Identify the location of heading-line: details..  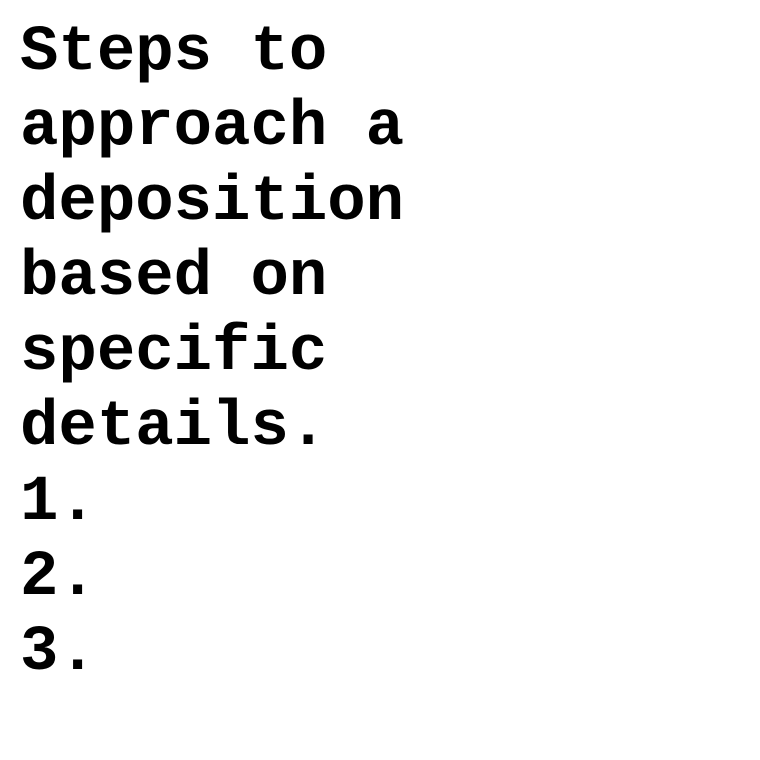
(174, 428).